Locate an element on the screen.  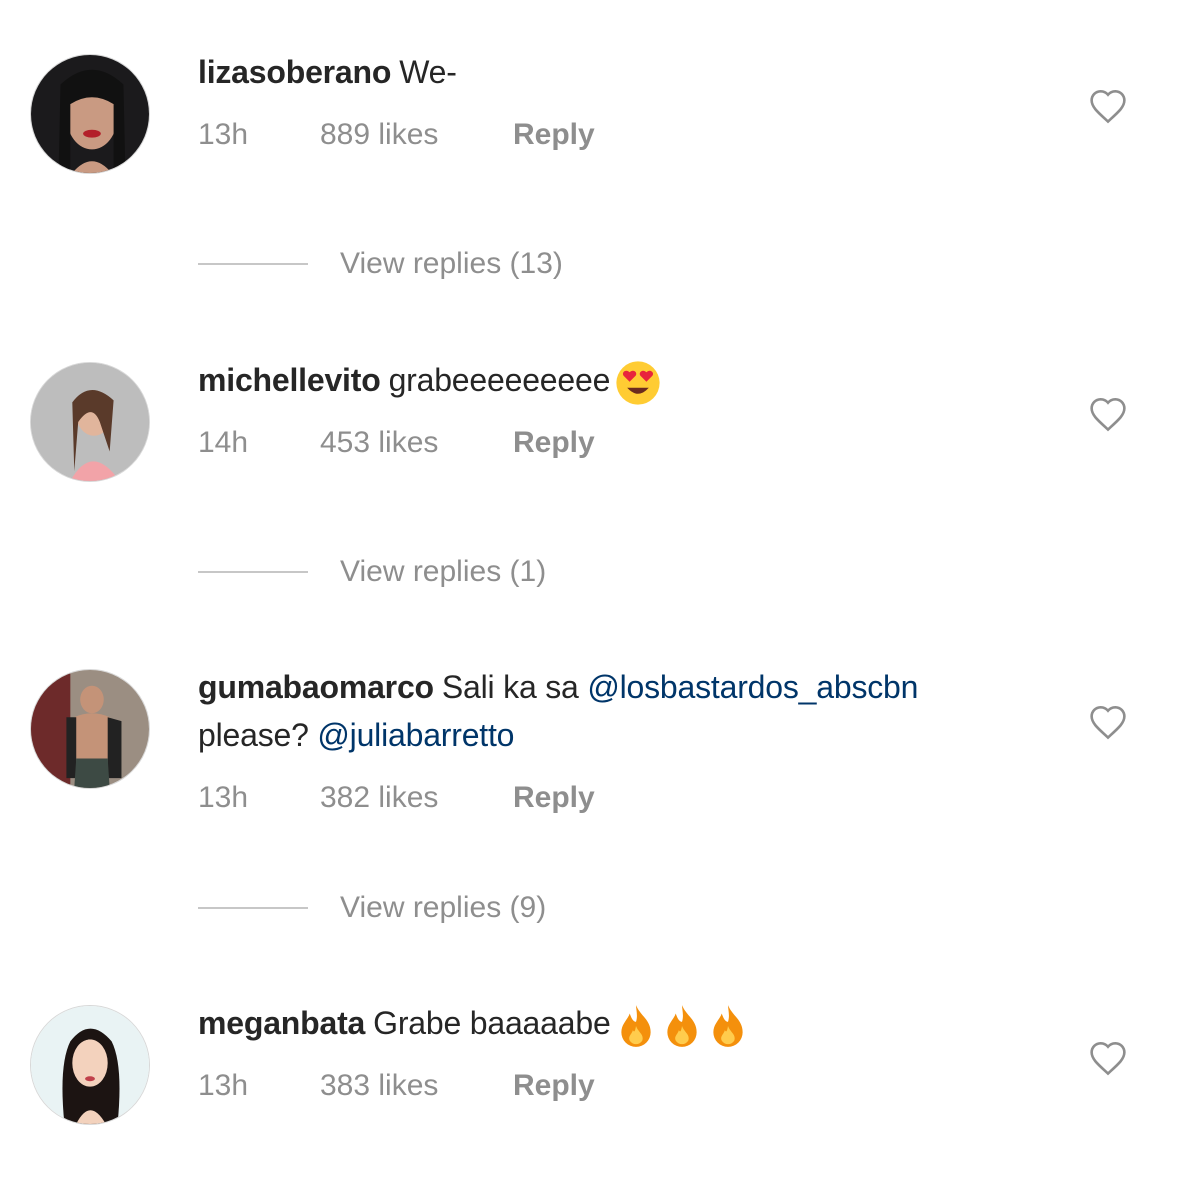
comment-likes: 889 likes is located at coordinates (379, 135).